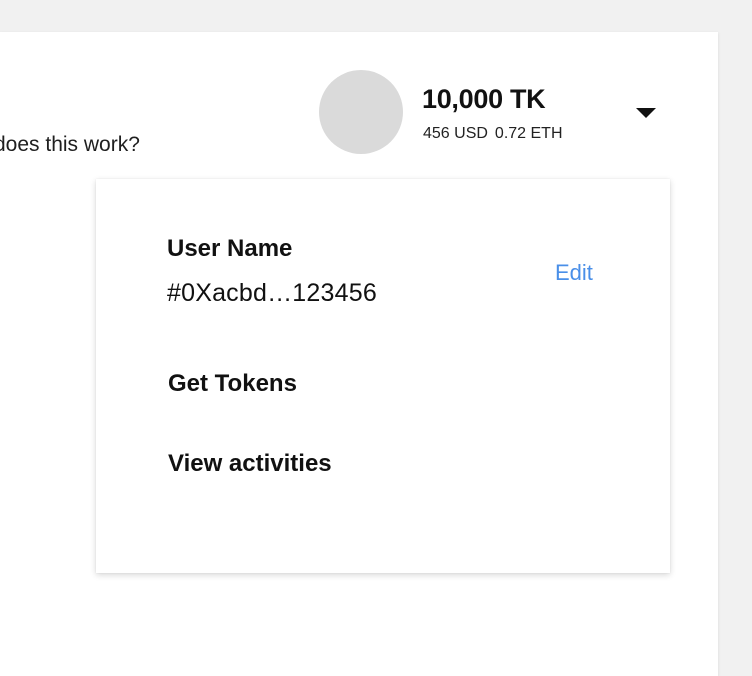  What do you see at coordinates (230, 248) in the screenshot?
I see `user-name: User Name` at bounding box center [230, 248].